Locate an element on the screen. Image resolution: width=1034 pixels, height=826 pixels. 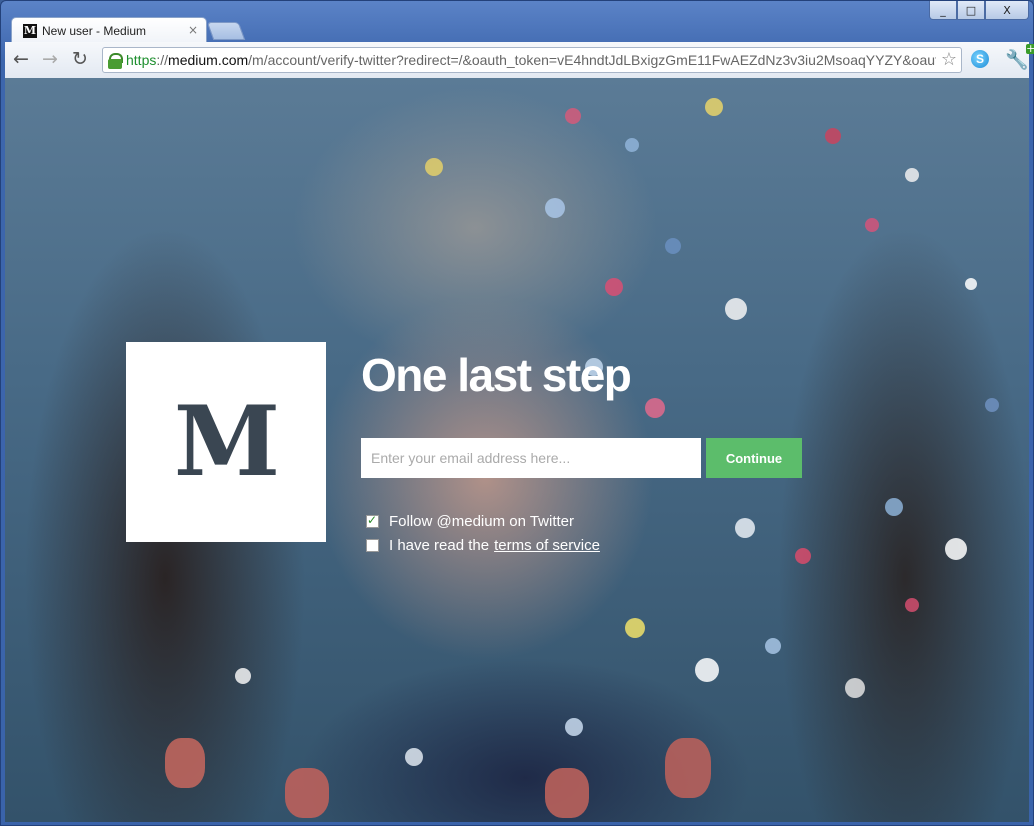
maximize-button: □ is located at coordinates (971, 10).